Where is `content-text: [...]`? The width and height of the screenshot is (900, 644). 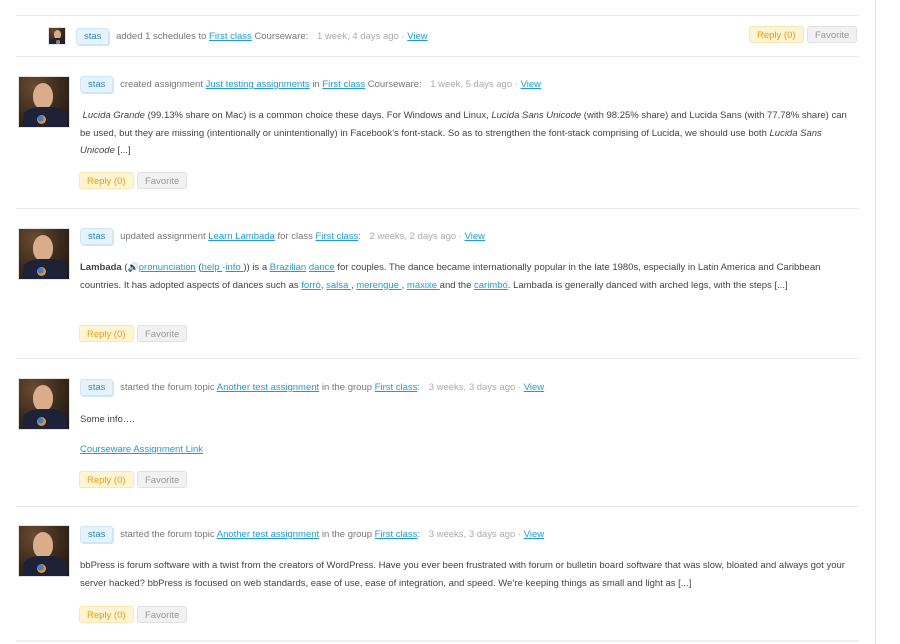
content-text: [...] is located at coordinates (122, 150).